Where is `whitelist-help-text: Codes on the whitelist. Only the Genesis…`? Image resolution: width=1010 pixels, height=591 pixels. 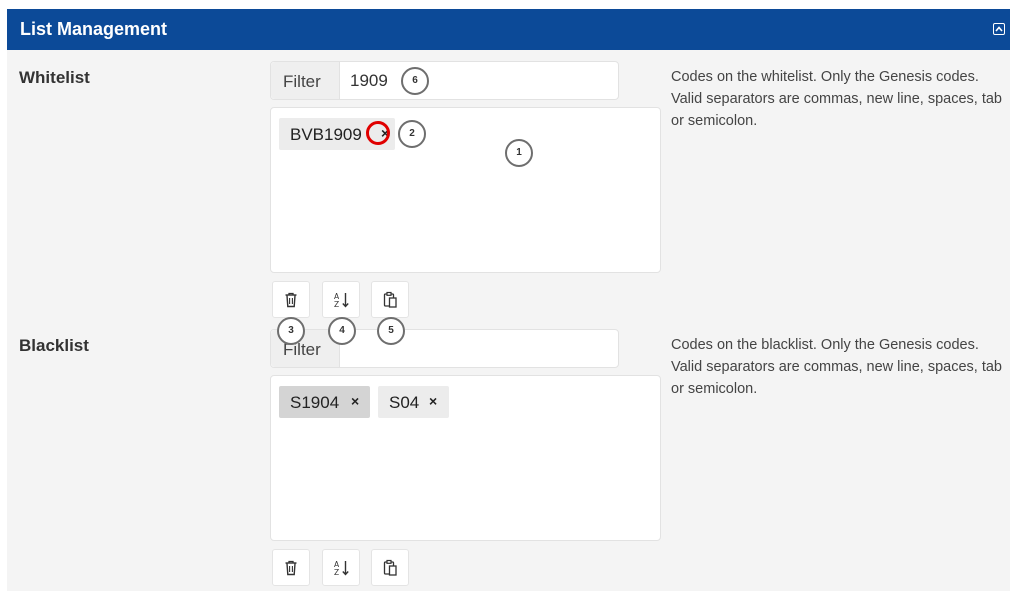
whitelist-help-text: Codes on the whitelist. Only the Genesis… is located at coordinates (836, 99).